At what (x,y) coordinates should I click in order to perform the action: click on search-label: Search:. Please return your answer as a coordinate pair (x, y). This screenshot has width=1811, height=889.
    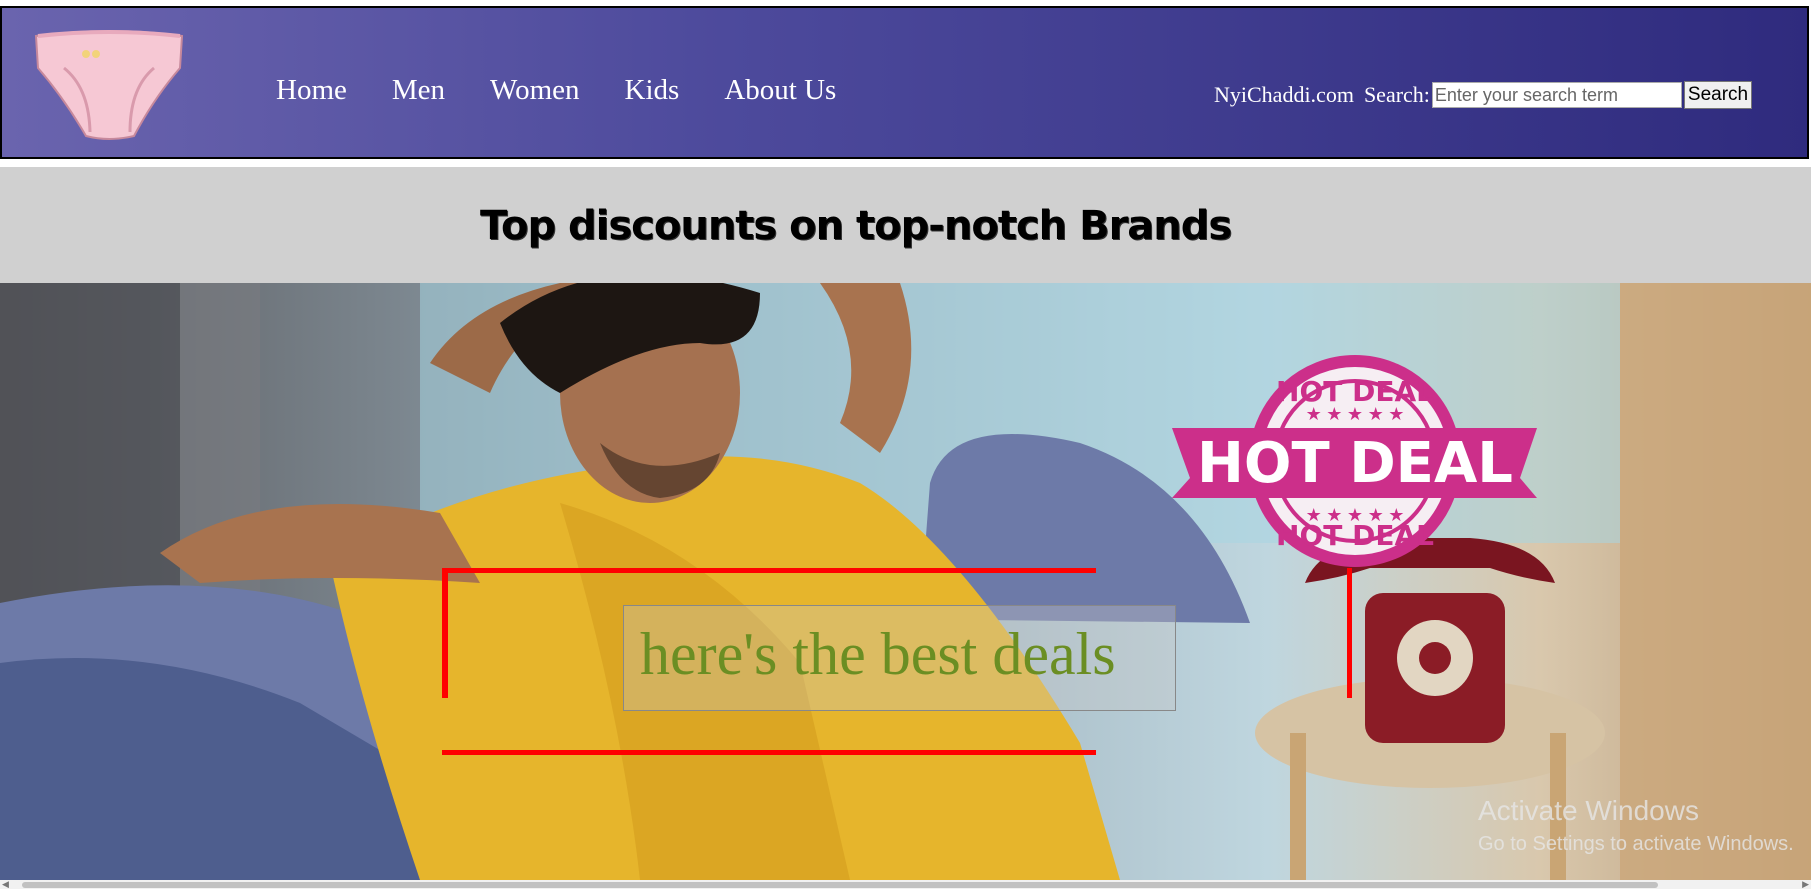
    Looking at the image, I should click on (1396, 94).